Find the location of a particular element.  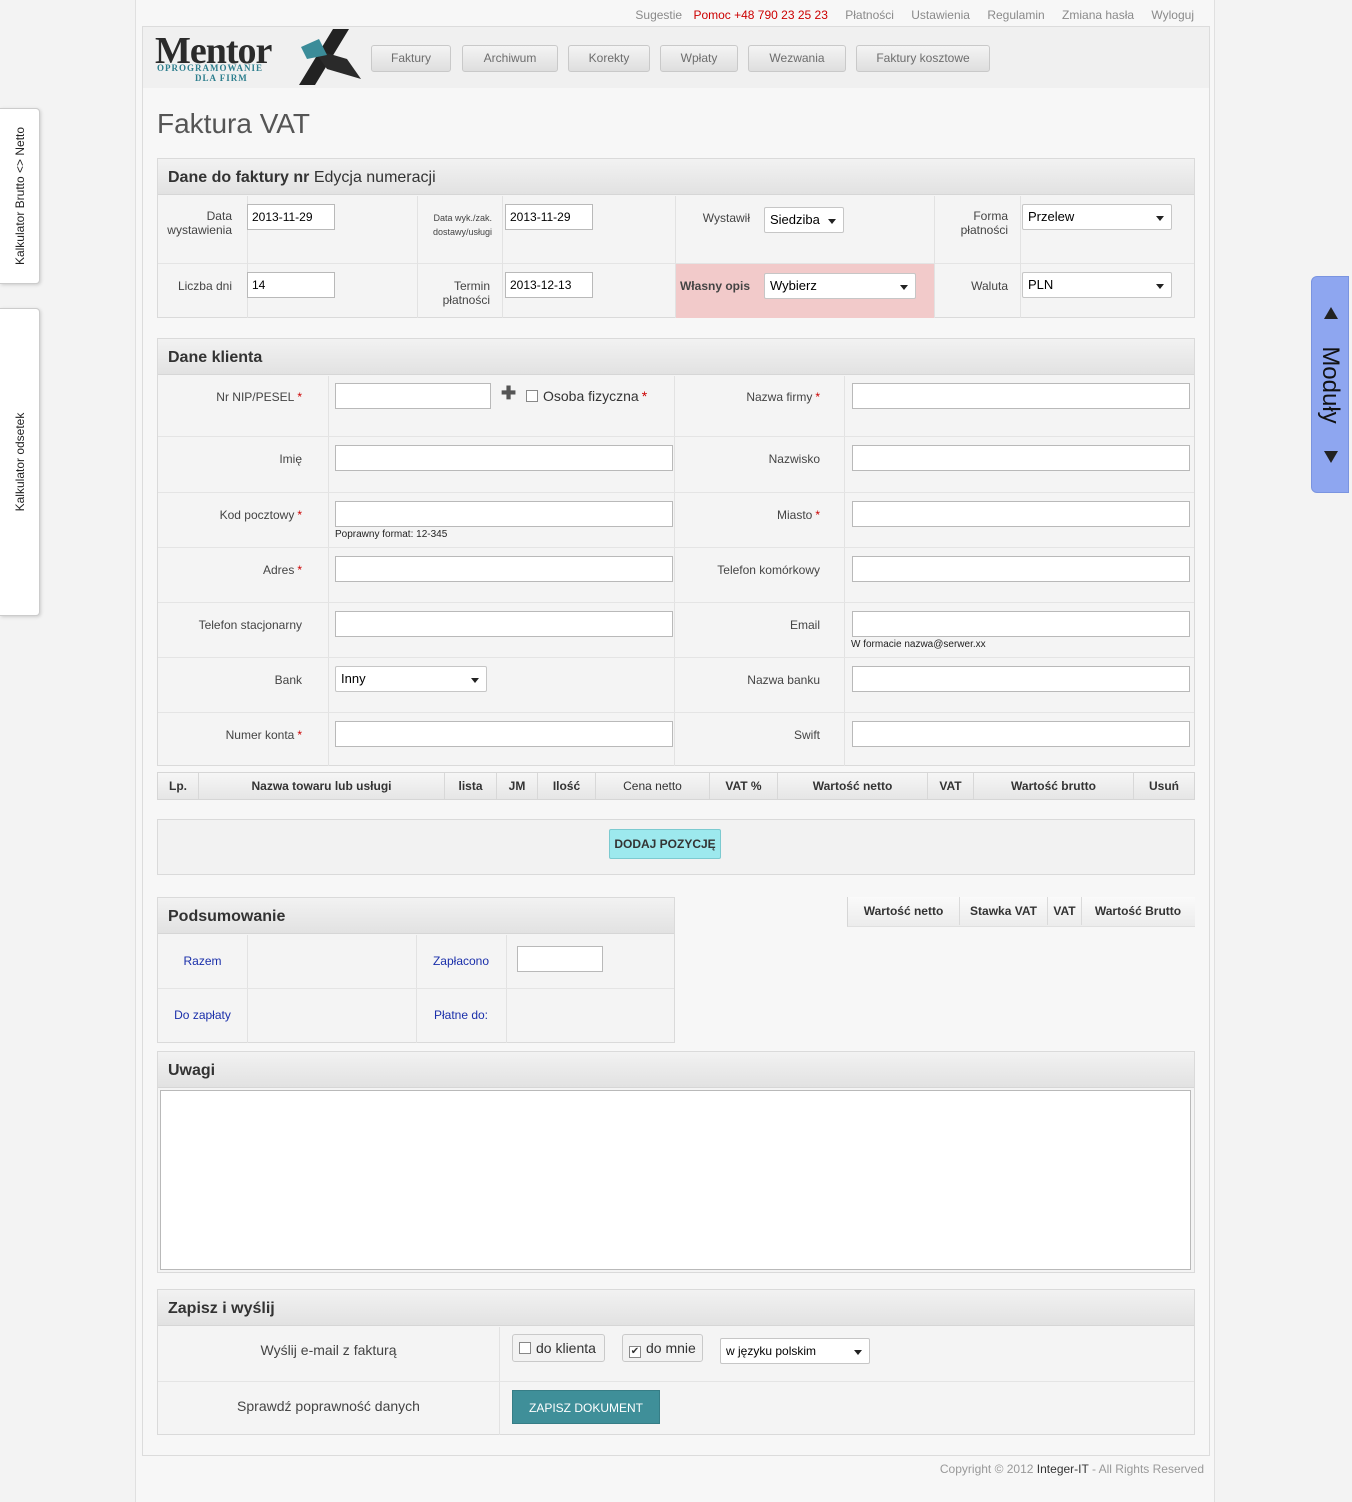

nav-payments: Wpłaty is located at coordinates (699, 58).